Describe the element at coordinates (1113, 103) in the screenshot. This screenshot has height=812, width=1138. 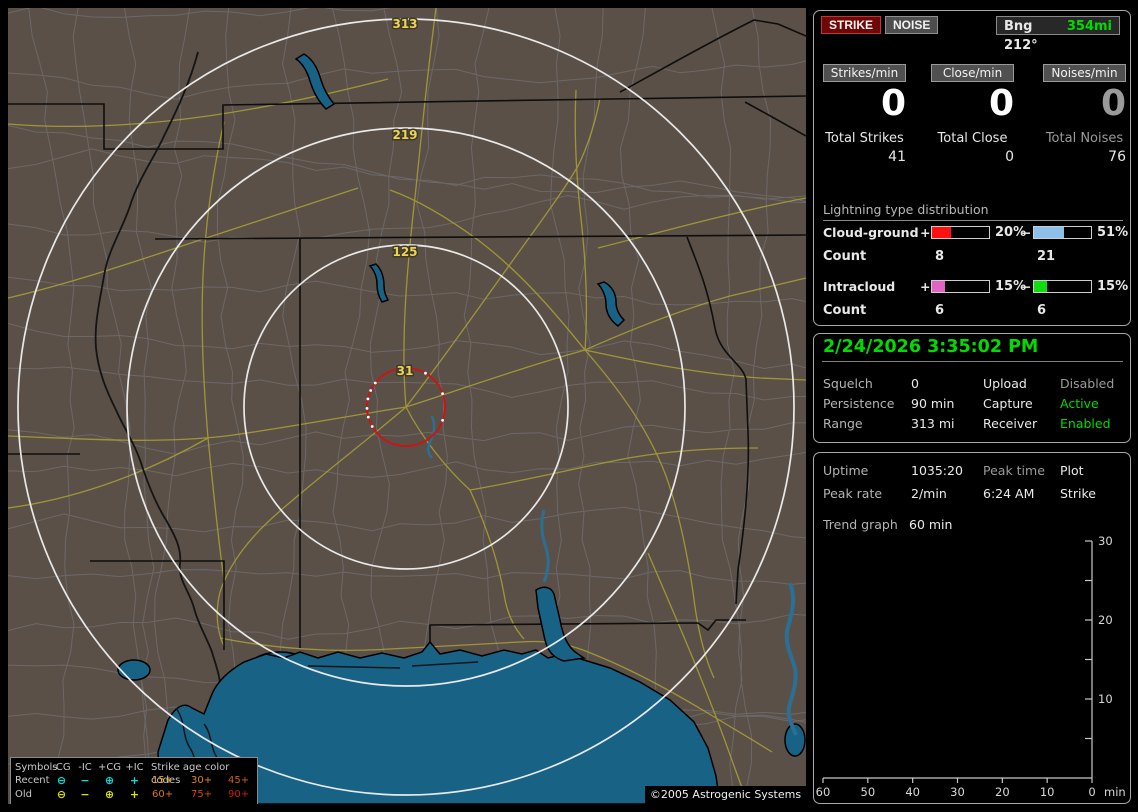
I see `noises-per-min-value: 0` at that location.